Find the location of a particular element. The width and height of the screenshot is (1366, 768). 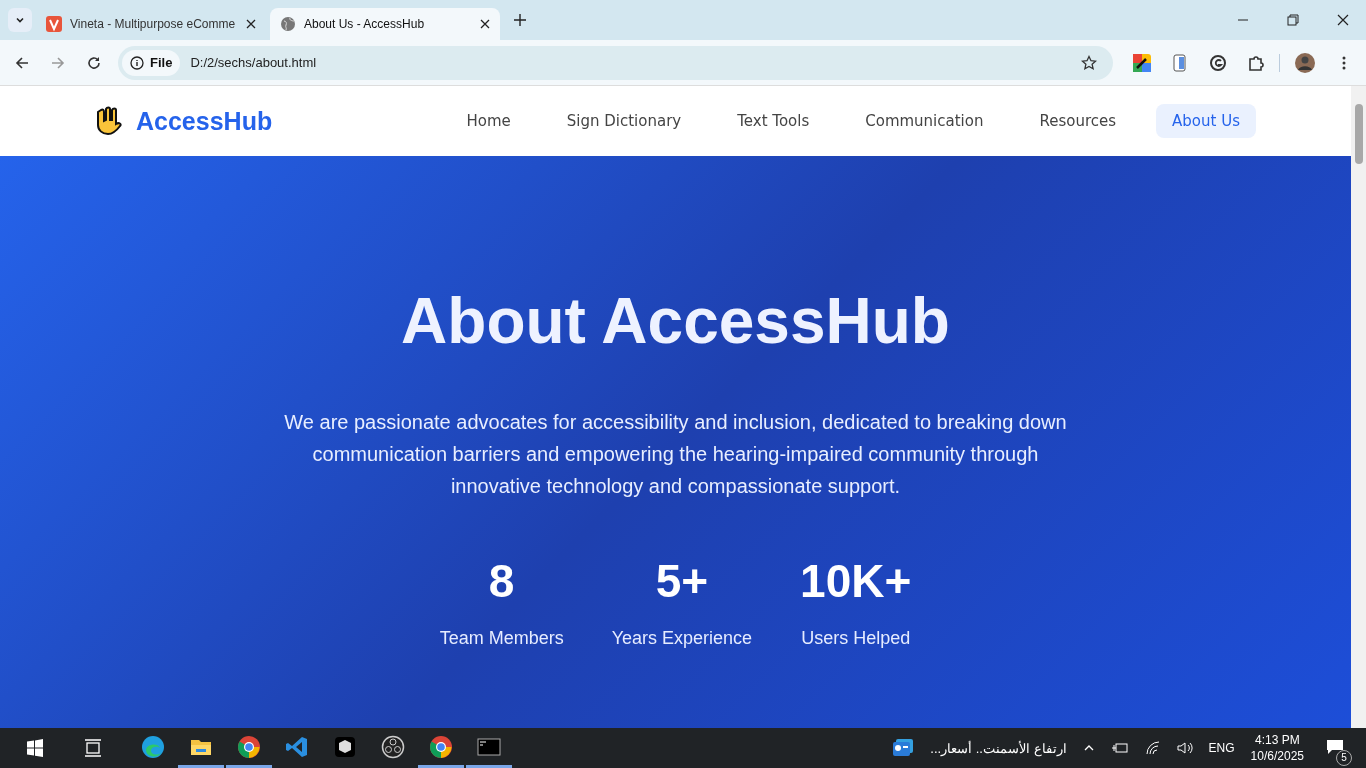

tab-search-button is located at coordinates (20, 20).